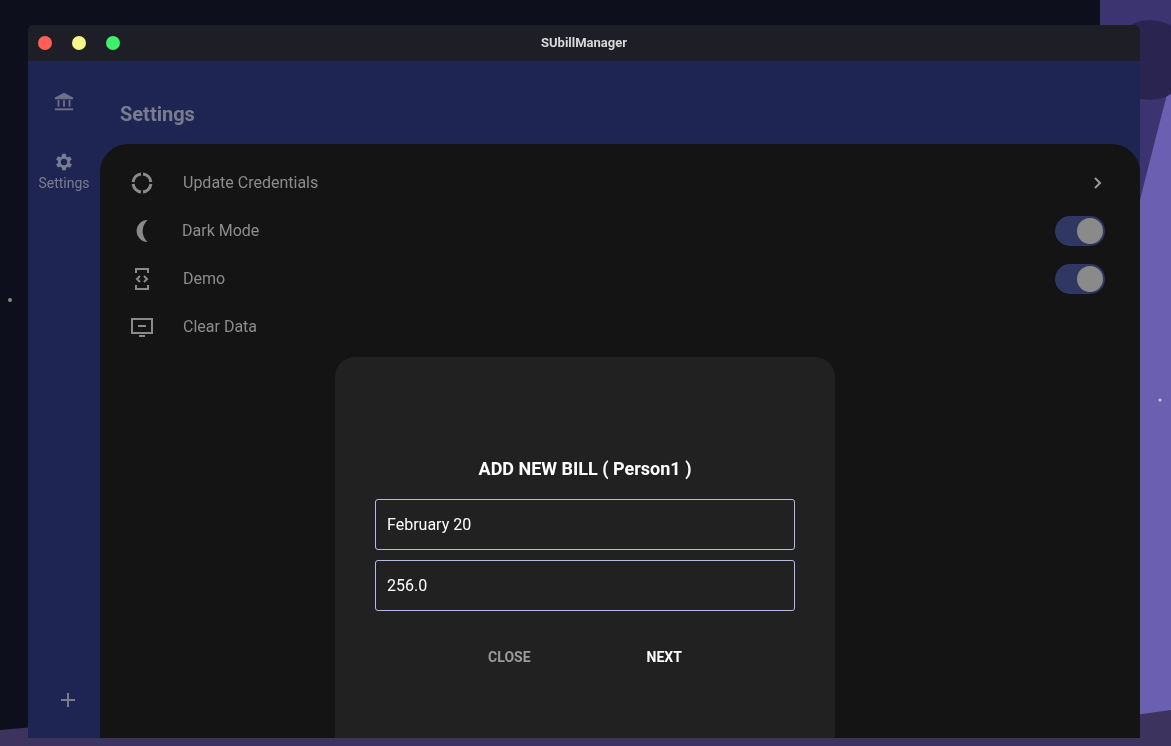 This screenshot has width=1171, height=746. What do you see at coordinates (585, 524) in the screenshot?
I see `input-field: February 20` at bounding box center [585, 524].